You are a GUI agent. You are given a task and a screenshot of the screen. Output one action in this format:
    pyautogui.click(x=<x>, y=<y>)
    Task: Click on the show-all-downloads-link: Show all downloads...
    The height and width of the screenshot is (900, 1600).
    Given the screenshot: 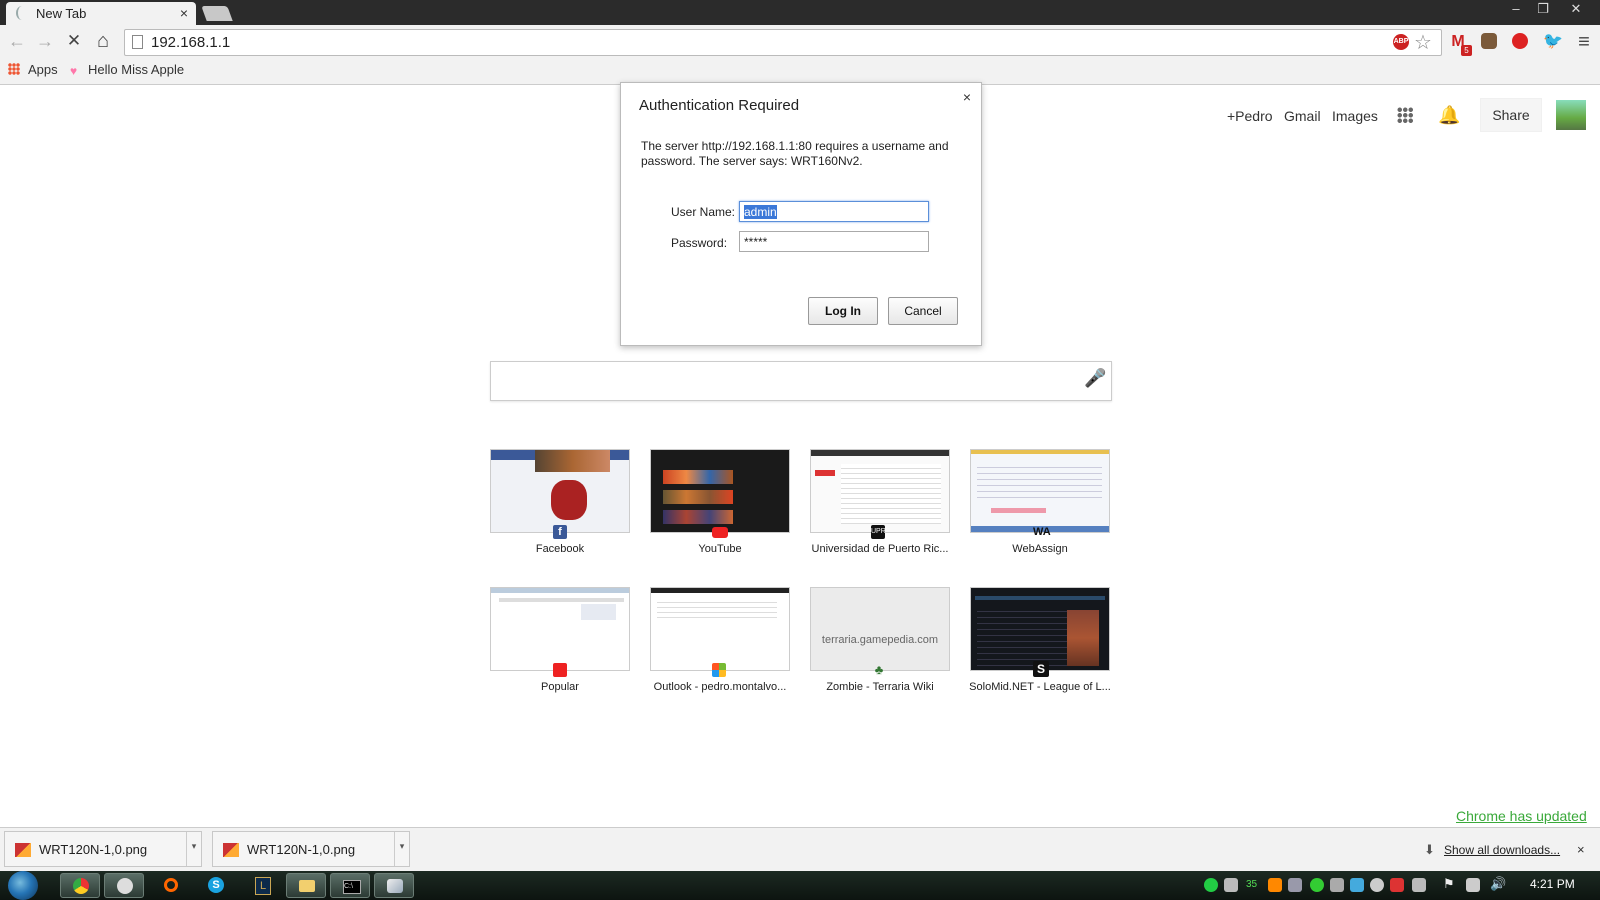 What is the action you would take?
    pyautogui.click(x=1502, y=850)
    